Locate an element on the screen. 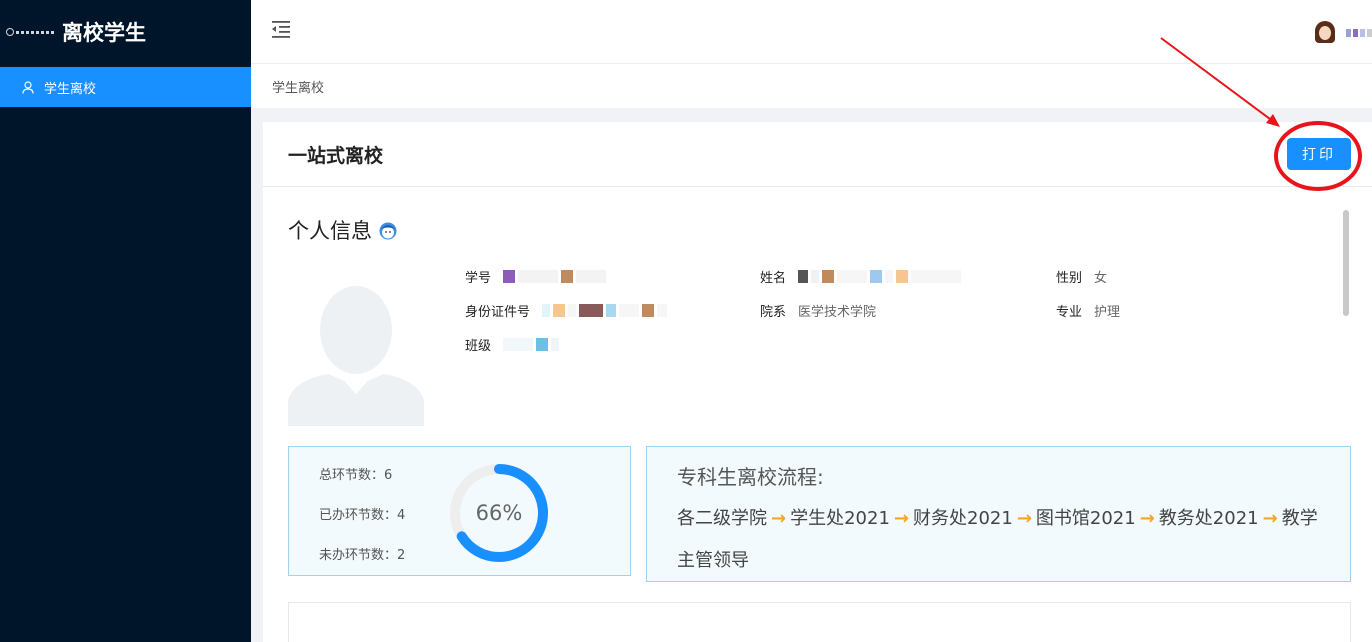 The height and width of the screenshot is (642, 1372). field-class: 班级 is located at coordinates (512, 344).